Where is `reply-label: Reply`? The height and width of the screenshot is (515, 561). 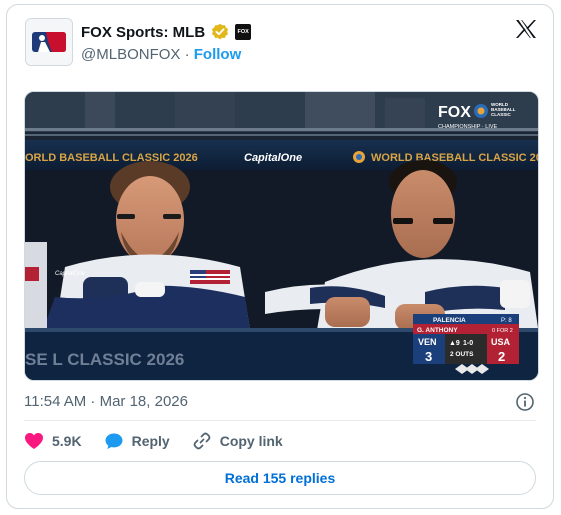
reply-label: Reply is located at coordinates (150, 441).